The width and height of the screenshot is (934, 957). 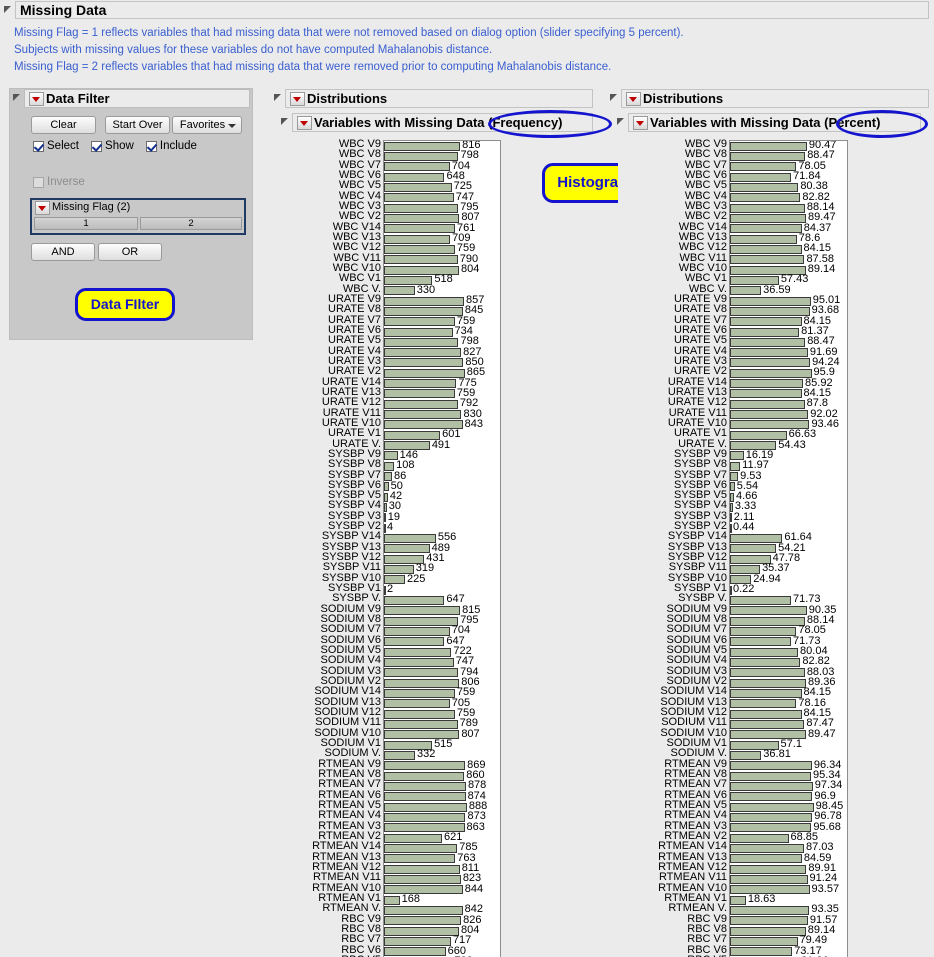 What do you see at coordinates (442, 341) in the screenshot?
I see `table-row: 798` at bounding box center [442, 341].